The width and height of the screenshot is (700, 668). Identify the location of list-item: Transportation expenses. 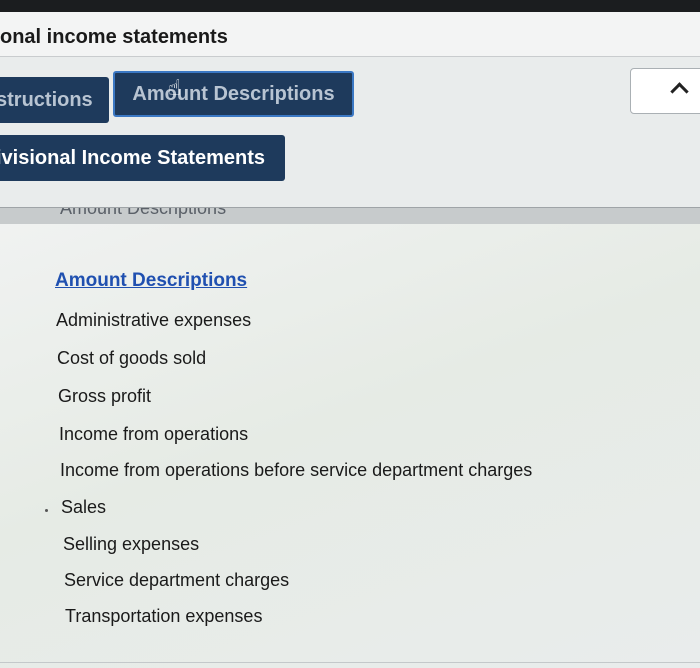
(163, 616).